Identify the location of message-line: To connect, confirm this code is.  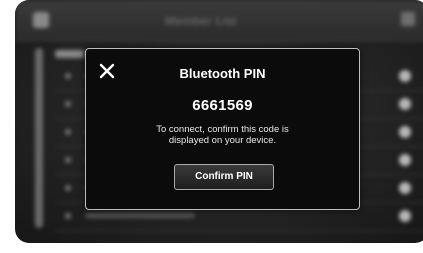
(222, 129).